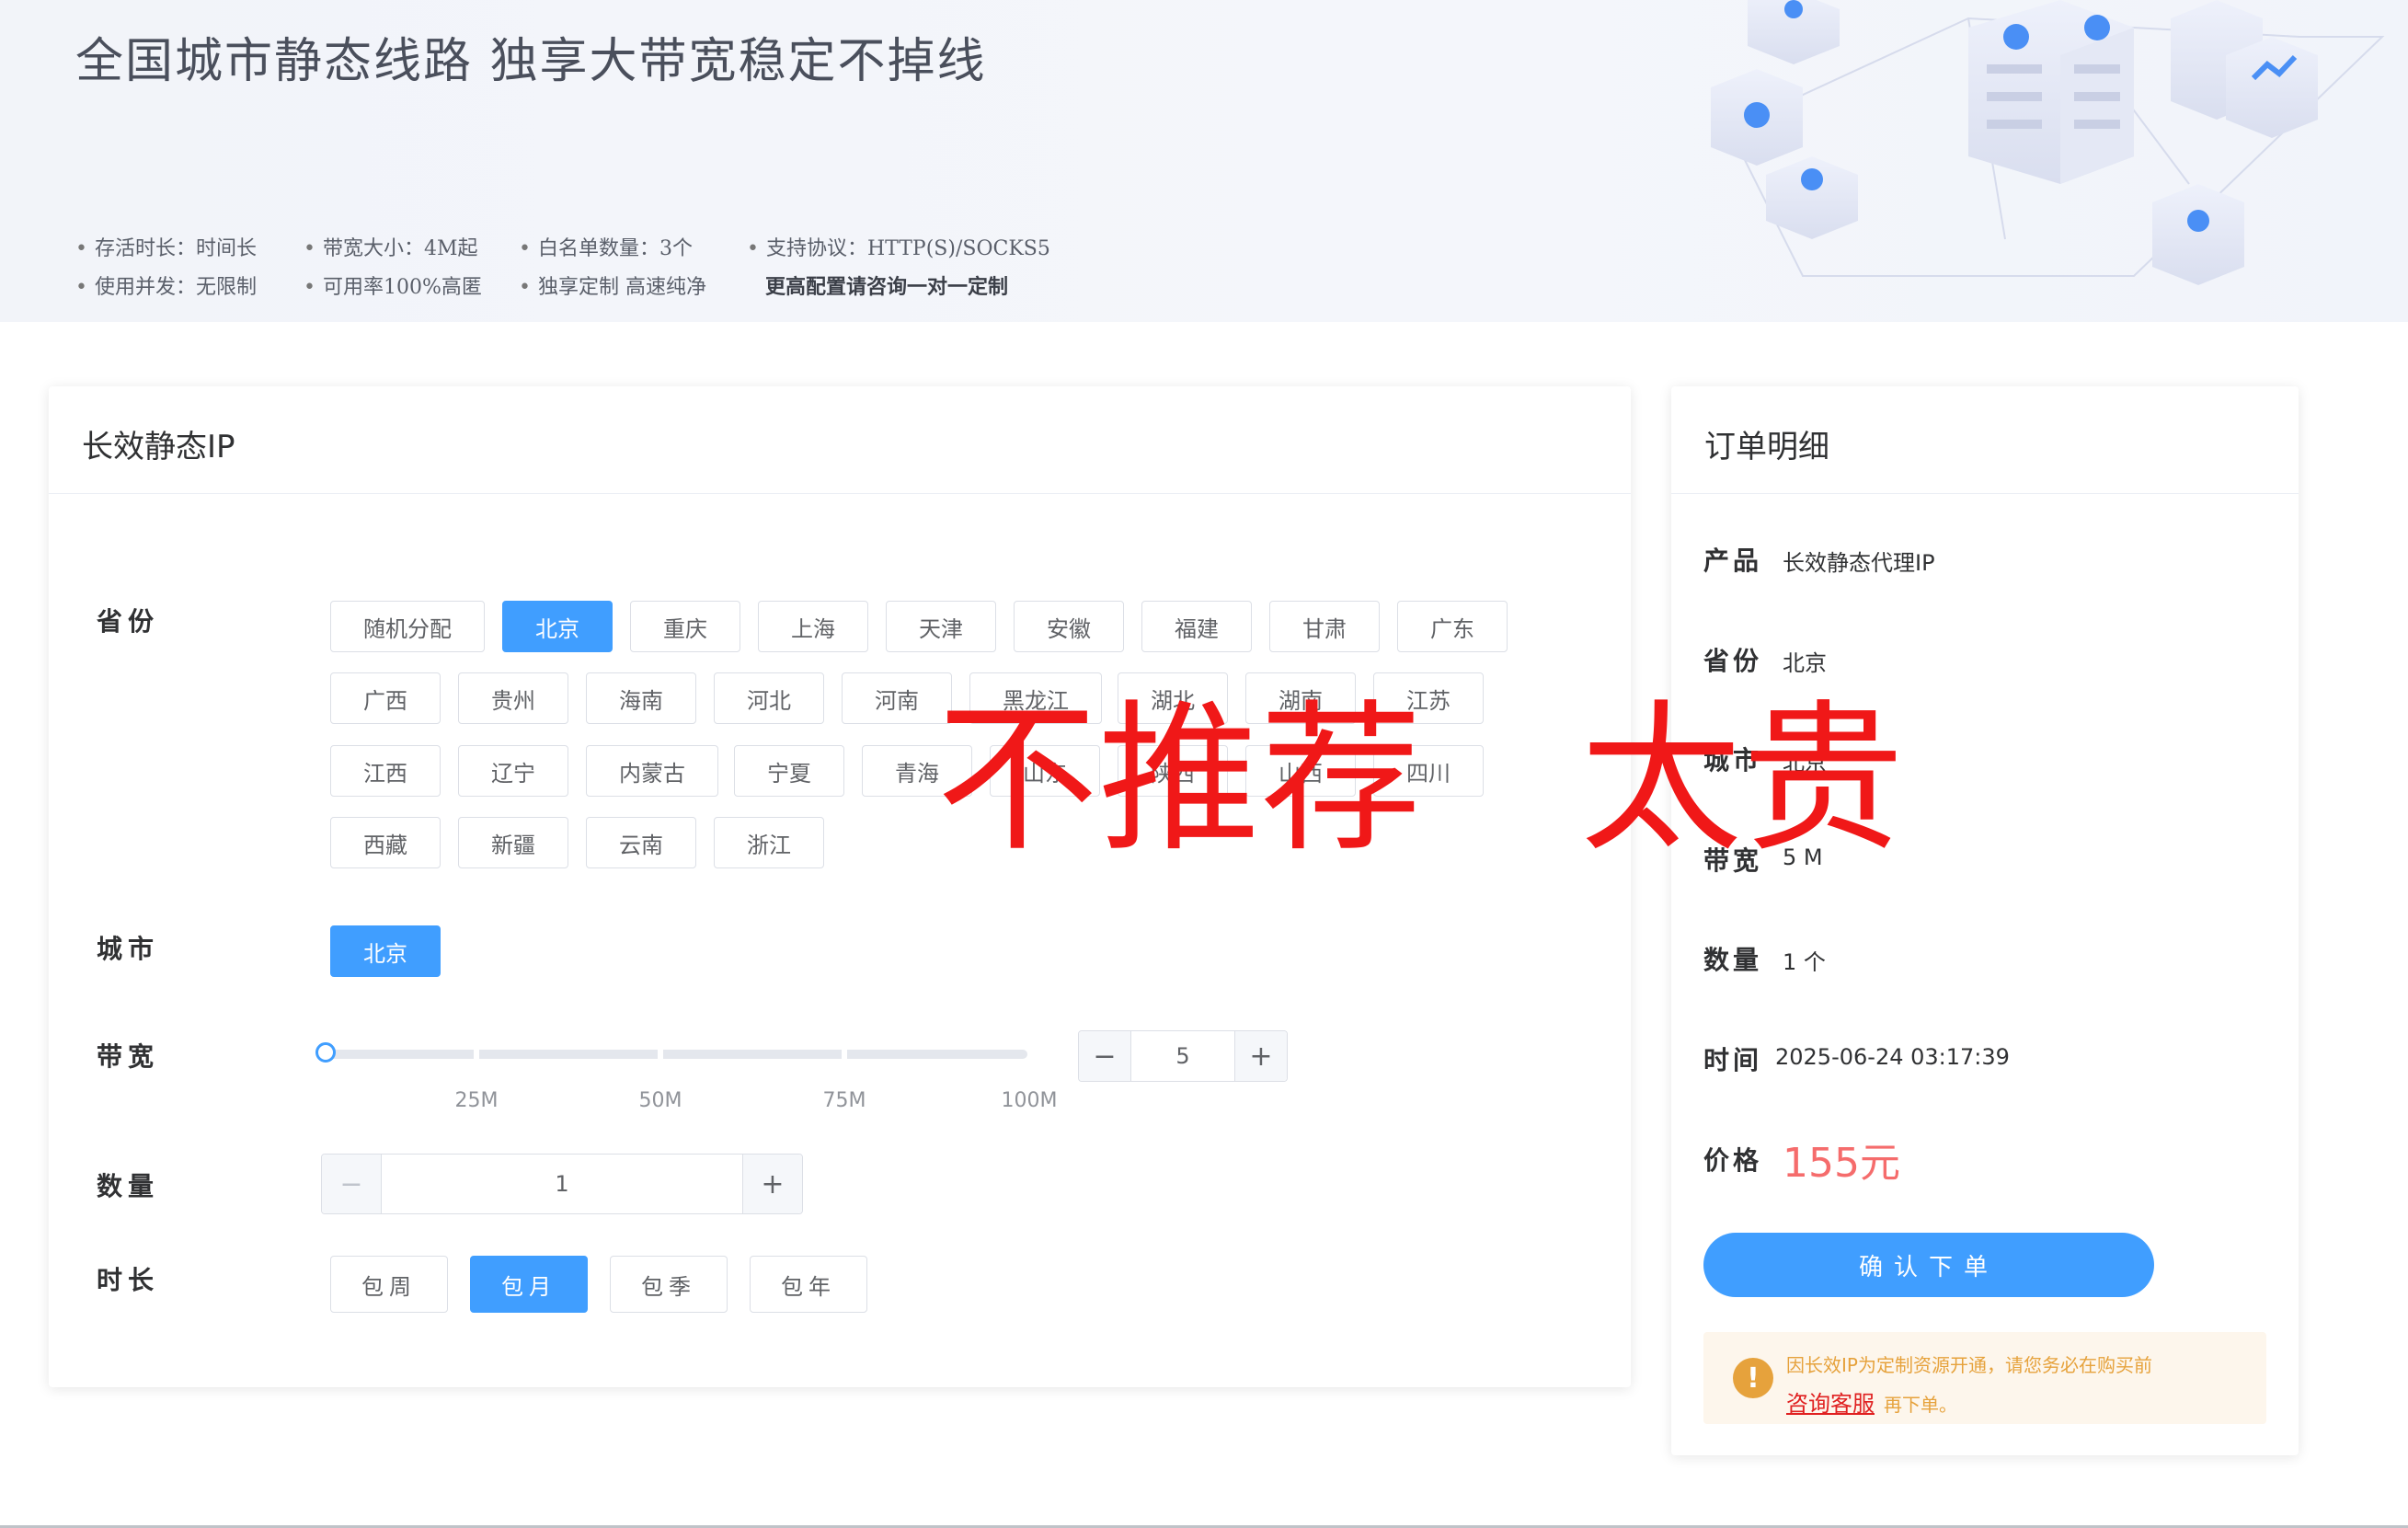 This screenshot has height=1528, width=2408. I want to click on feature-text: 支持协议：HTTP(S)/SOCKS5, so click(898, 247).